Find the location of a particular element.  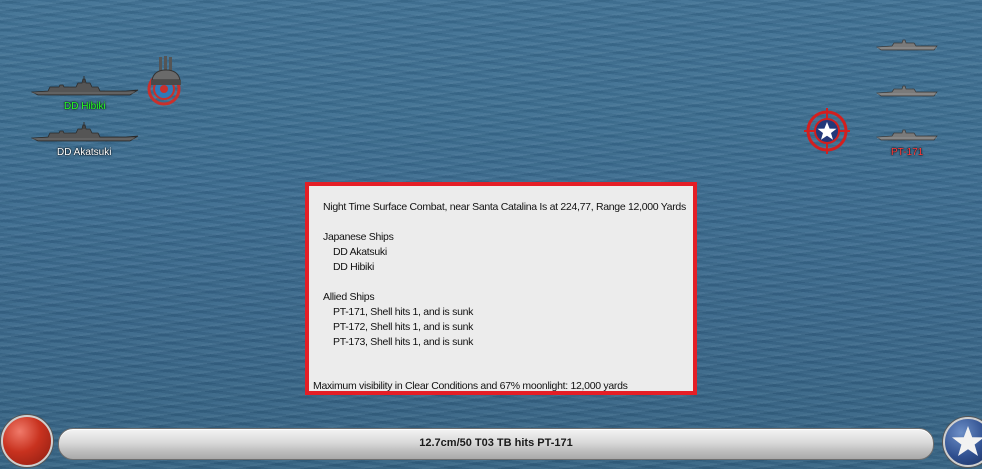

japanese-ship-akatsuki is located at coordinates (85, 133).